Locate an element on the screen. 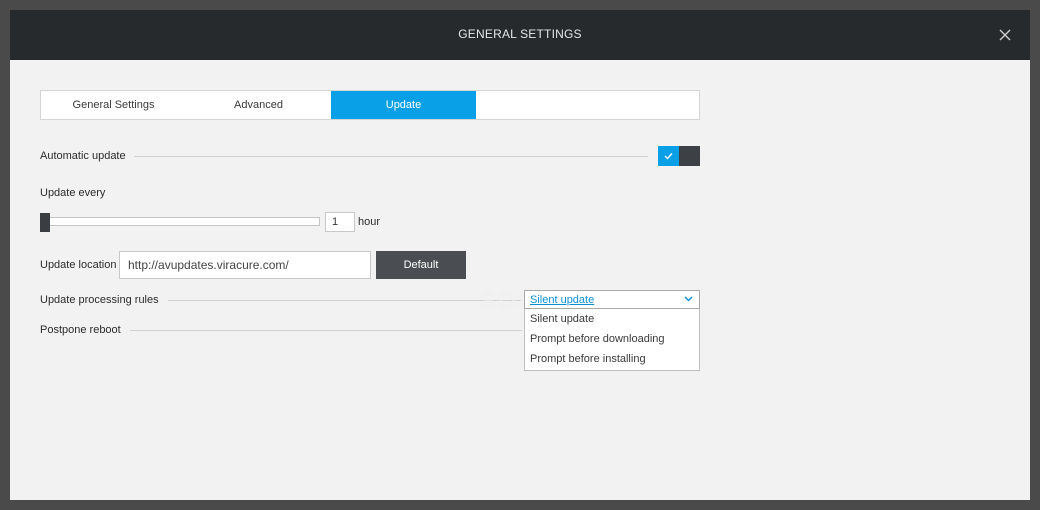 This screenshot has width=1040, height=510. slider-track is located at coordinates (180, 221).